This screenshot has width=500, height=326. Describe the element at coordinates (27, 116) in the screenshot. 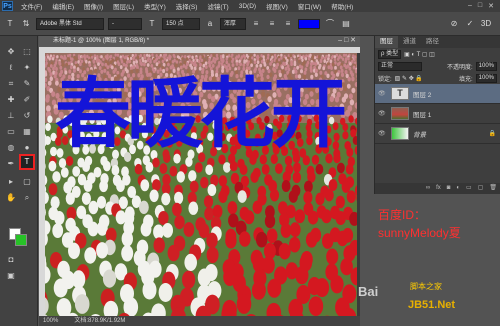

I see `history-brush-icon: ↺` at that location.